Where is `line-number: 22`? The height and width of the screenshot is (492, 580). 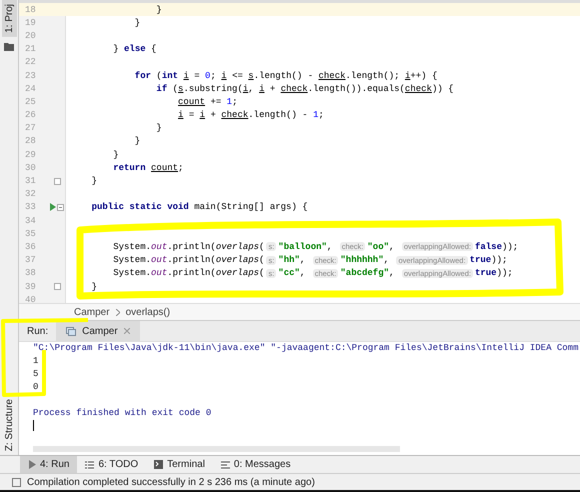
line-number: 22 is located at coordinates (30, 62).